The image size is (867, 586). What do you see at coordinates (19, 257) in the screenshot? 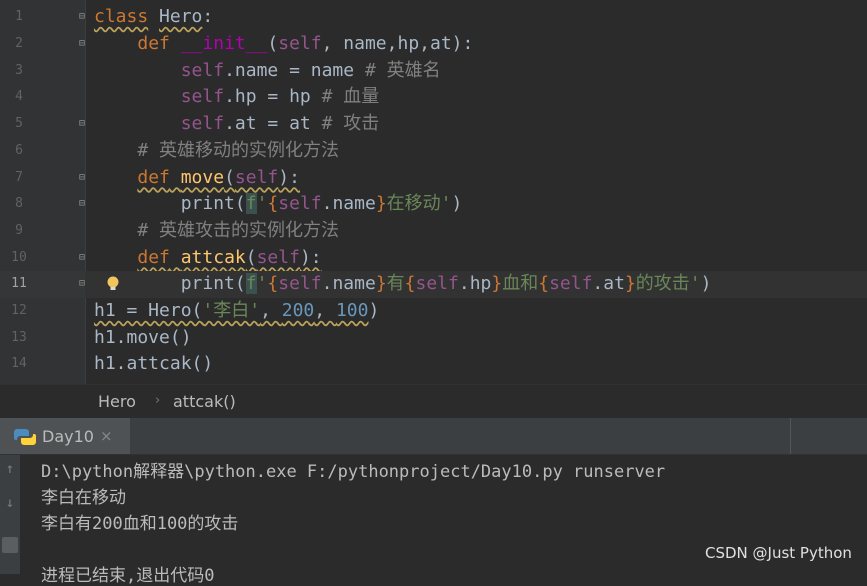
I see `line-number: 10` at bounding box center [19, 257].